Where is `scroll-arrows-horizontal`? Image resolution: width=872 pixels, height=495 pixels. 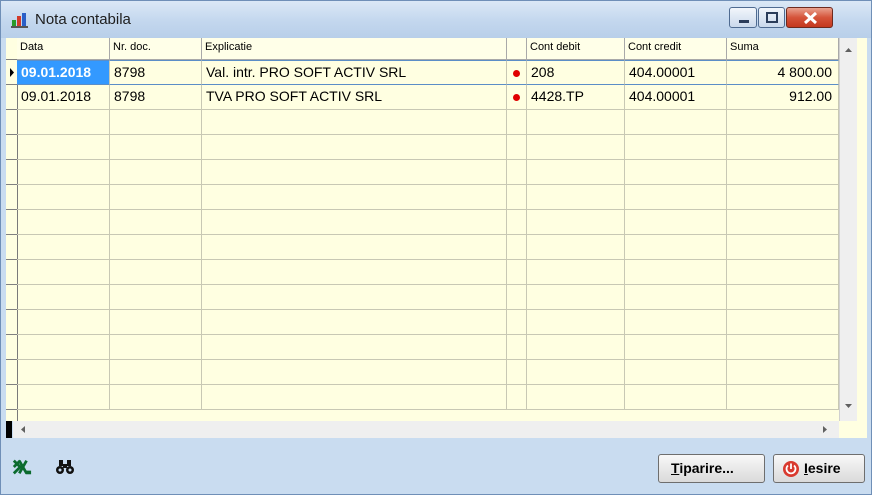 scroll-arrows-horizontal is located at coordinates (424, 429).